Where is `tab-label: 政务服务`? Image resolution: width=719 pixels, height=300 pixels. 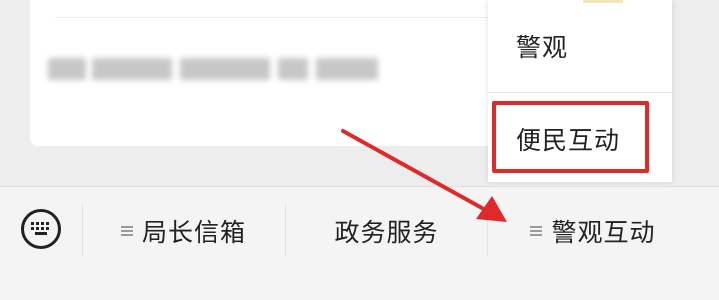
tab-label: 政务服务 is located at coordinates (386, 232).